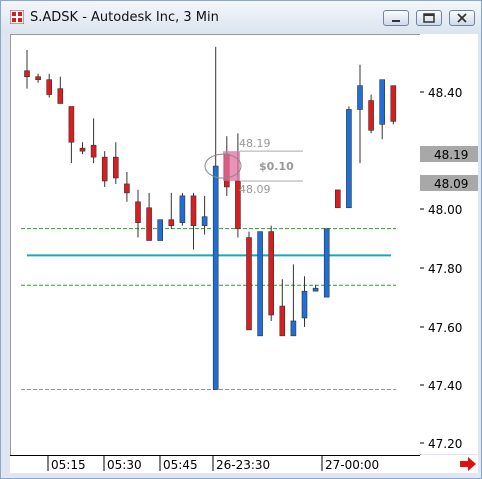 This screenshot has height=479, width=482. Describe the element at coordinates (396, 18) in the screenshot. I see `minimize-button` at that location.